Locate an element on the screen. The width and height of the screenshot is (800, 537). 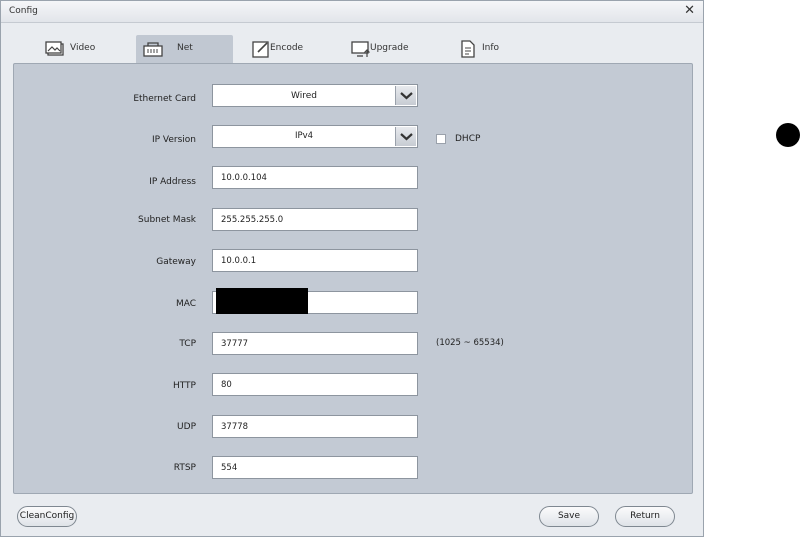
clean-config-button: CleanConfig is located at coordinates (47, 516).